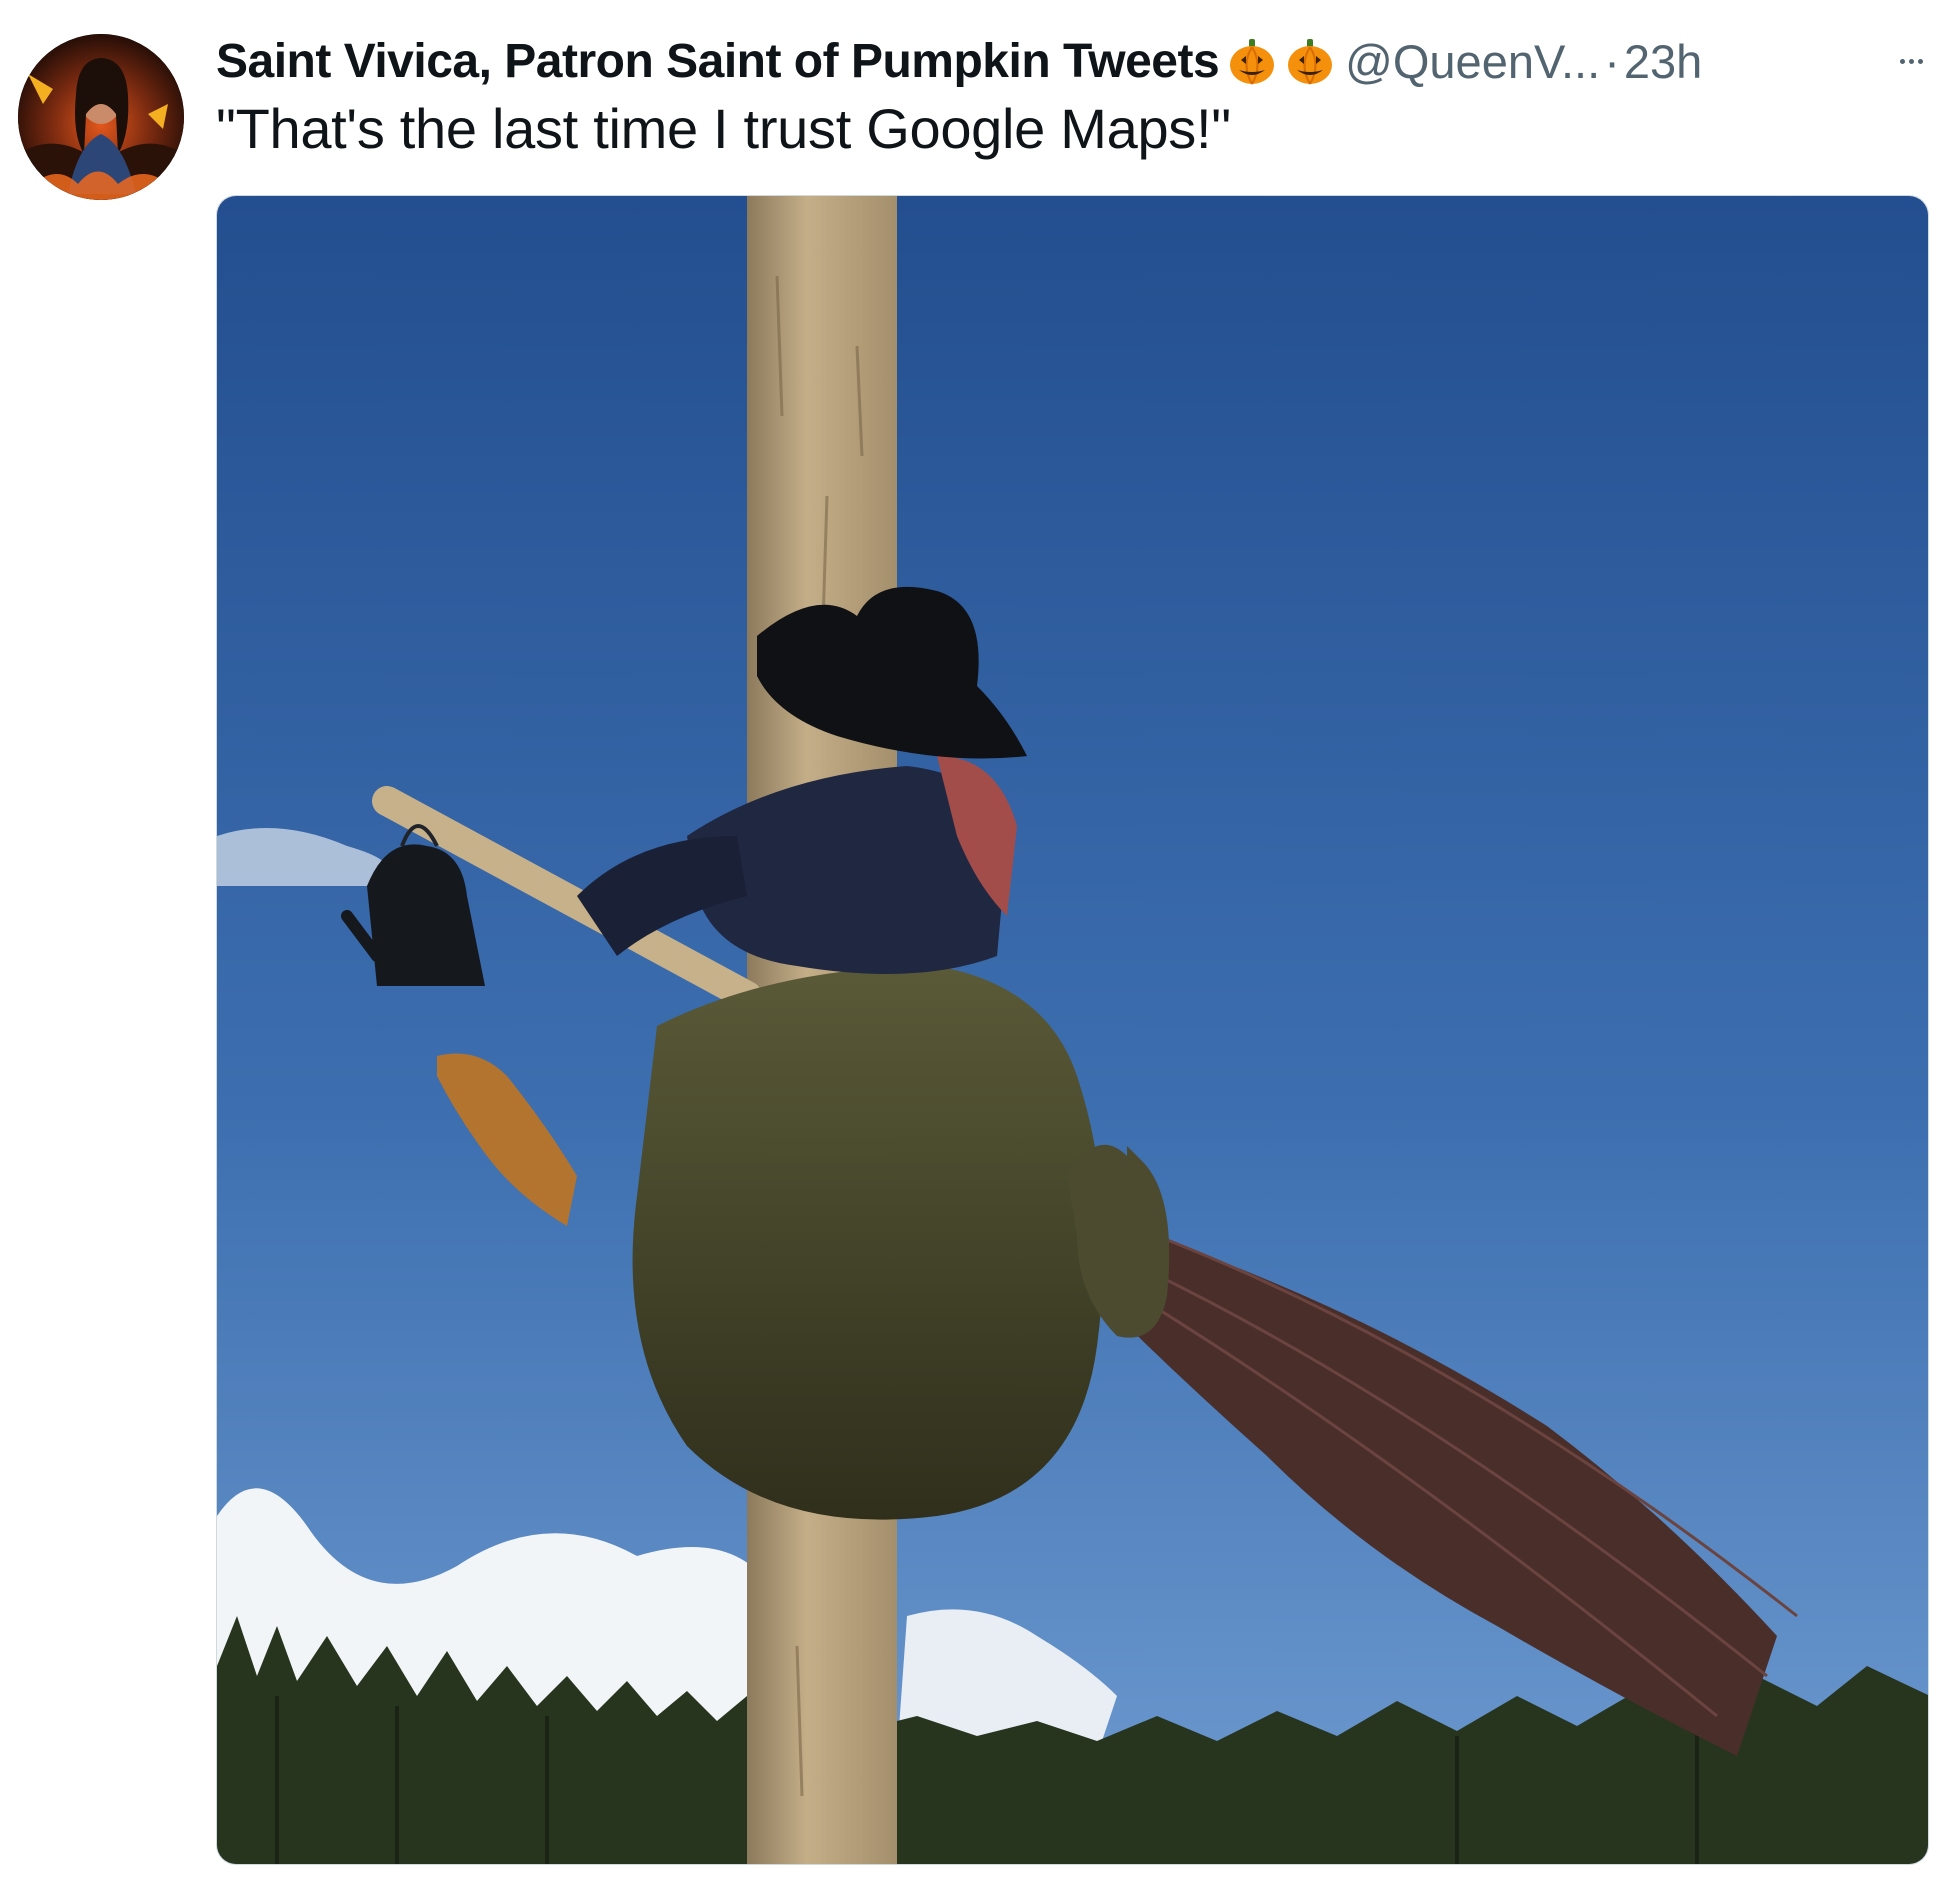 Image resolution: width=1947 pixels, height=1877 pixels. What do you see at coordinates (1902, 61) in the screenshot?
I see `more-horizontal-icon` at bounding box center [1902, 61].